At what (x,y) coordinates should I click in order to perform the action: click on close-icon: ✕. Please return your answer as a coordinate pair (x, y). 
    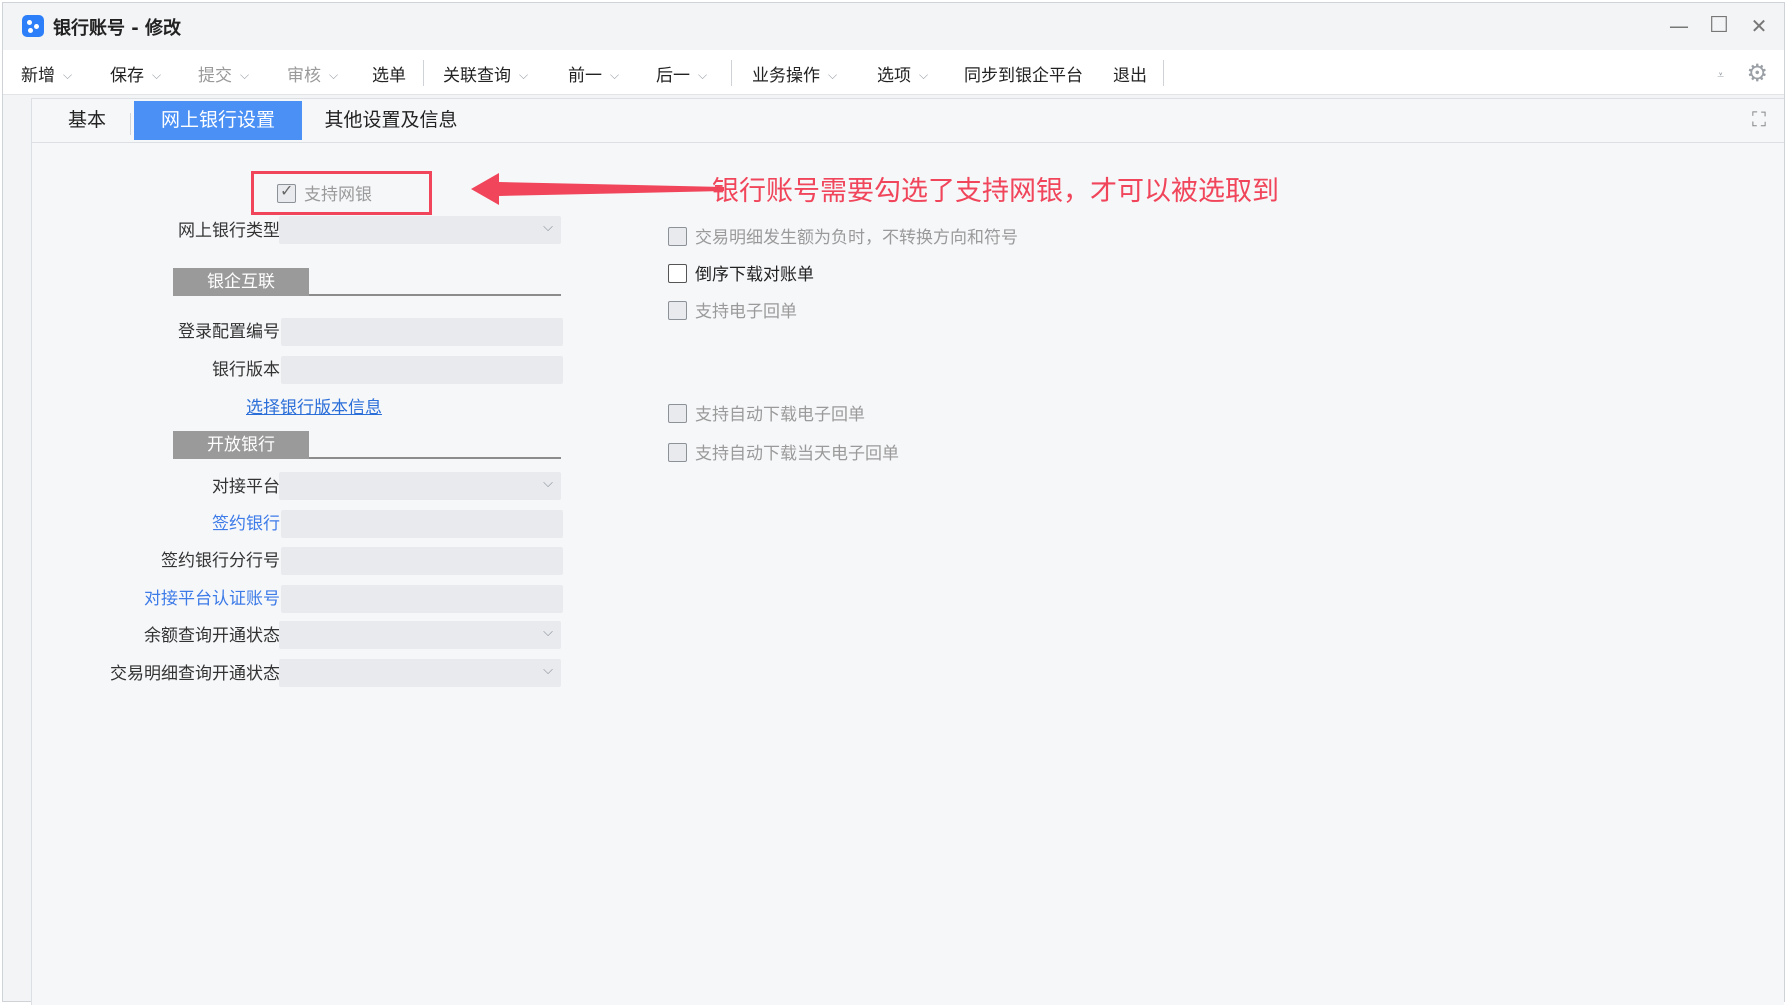
    Looking at the image, I should click on (1759, 26).